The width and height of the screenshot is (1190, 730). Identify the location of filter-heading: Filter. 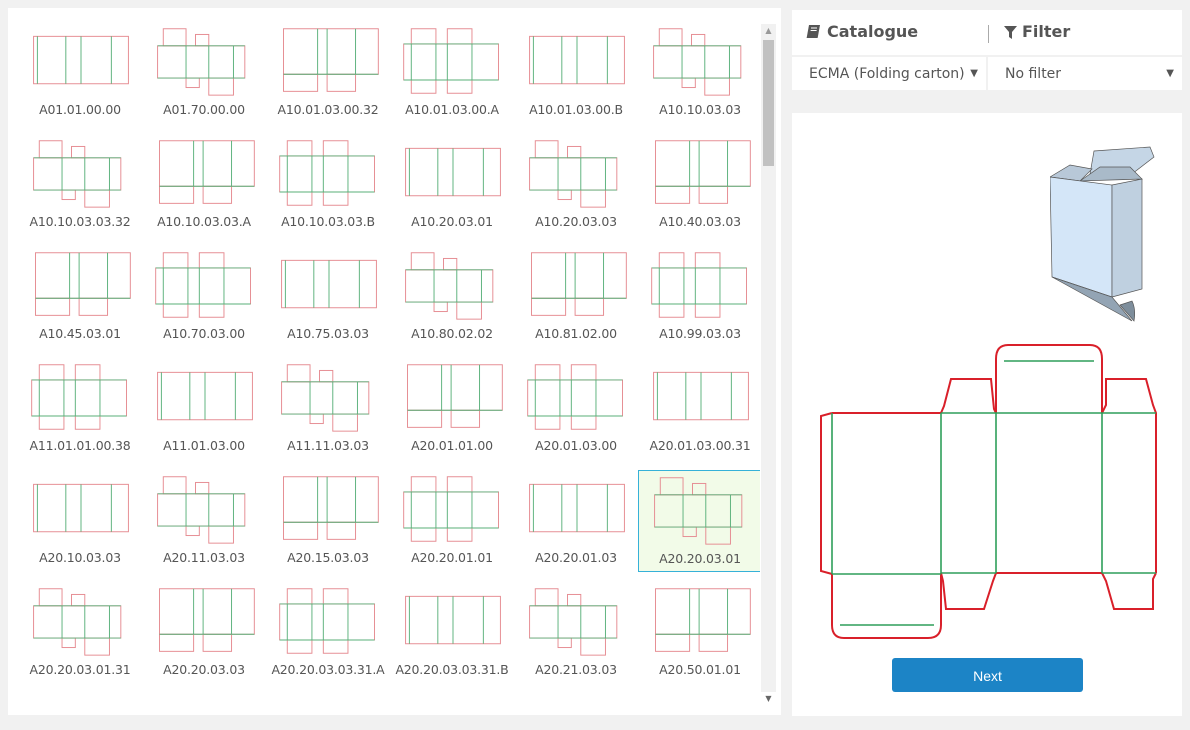
(1037, 31).